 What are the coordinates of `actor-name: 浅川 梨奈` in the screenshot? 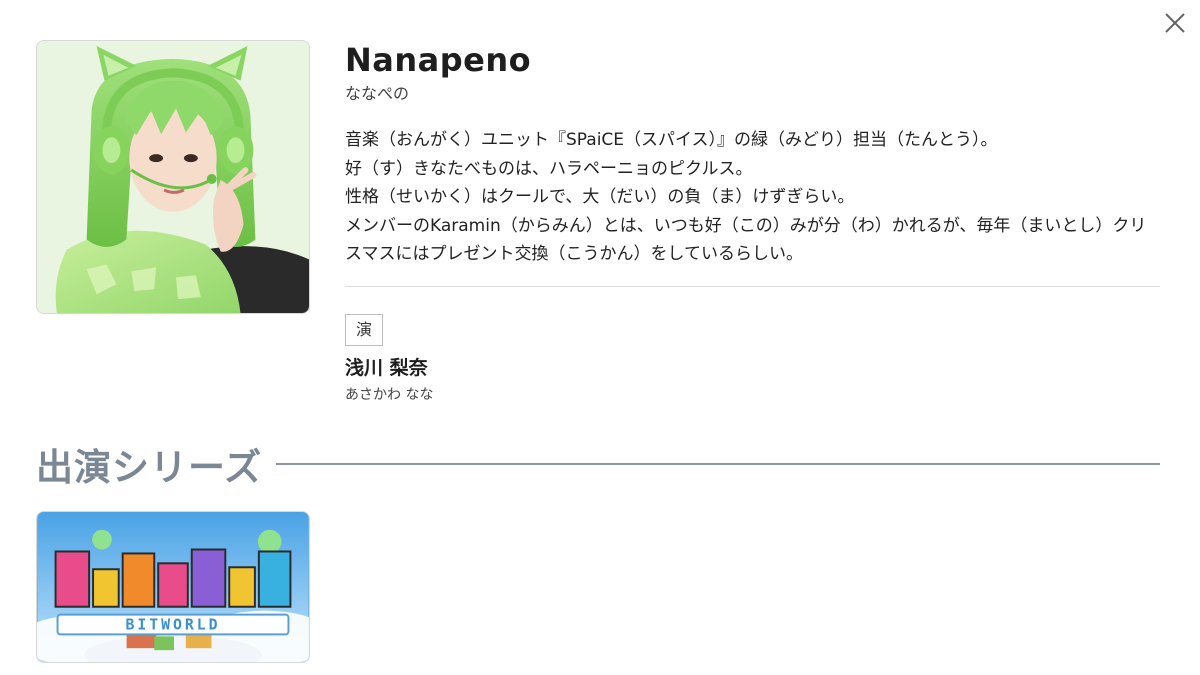 It's located at (386, 367).